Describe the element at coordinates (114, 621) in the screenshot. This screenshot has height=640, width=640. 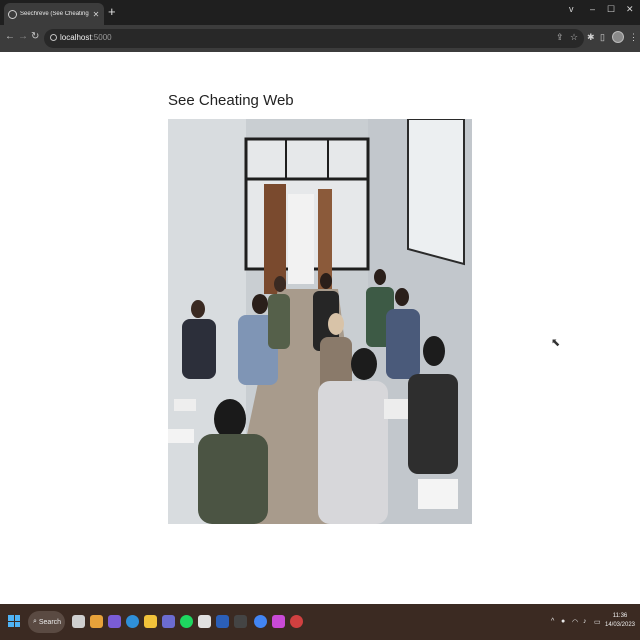
I see `chat-app-icon` at that location.